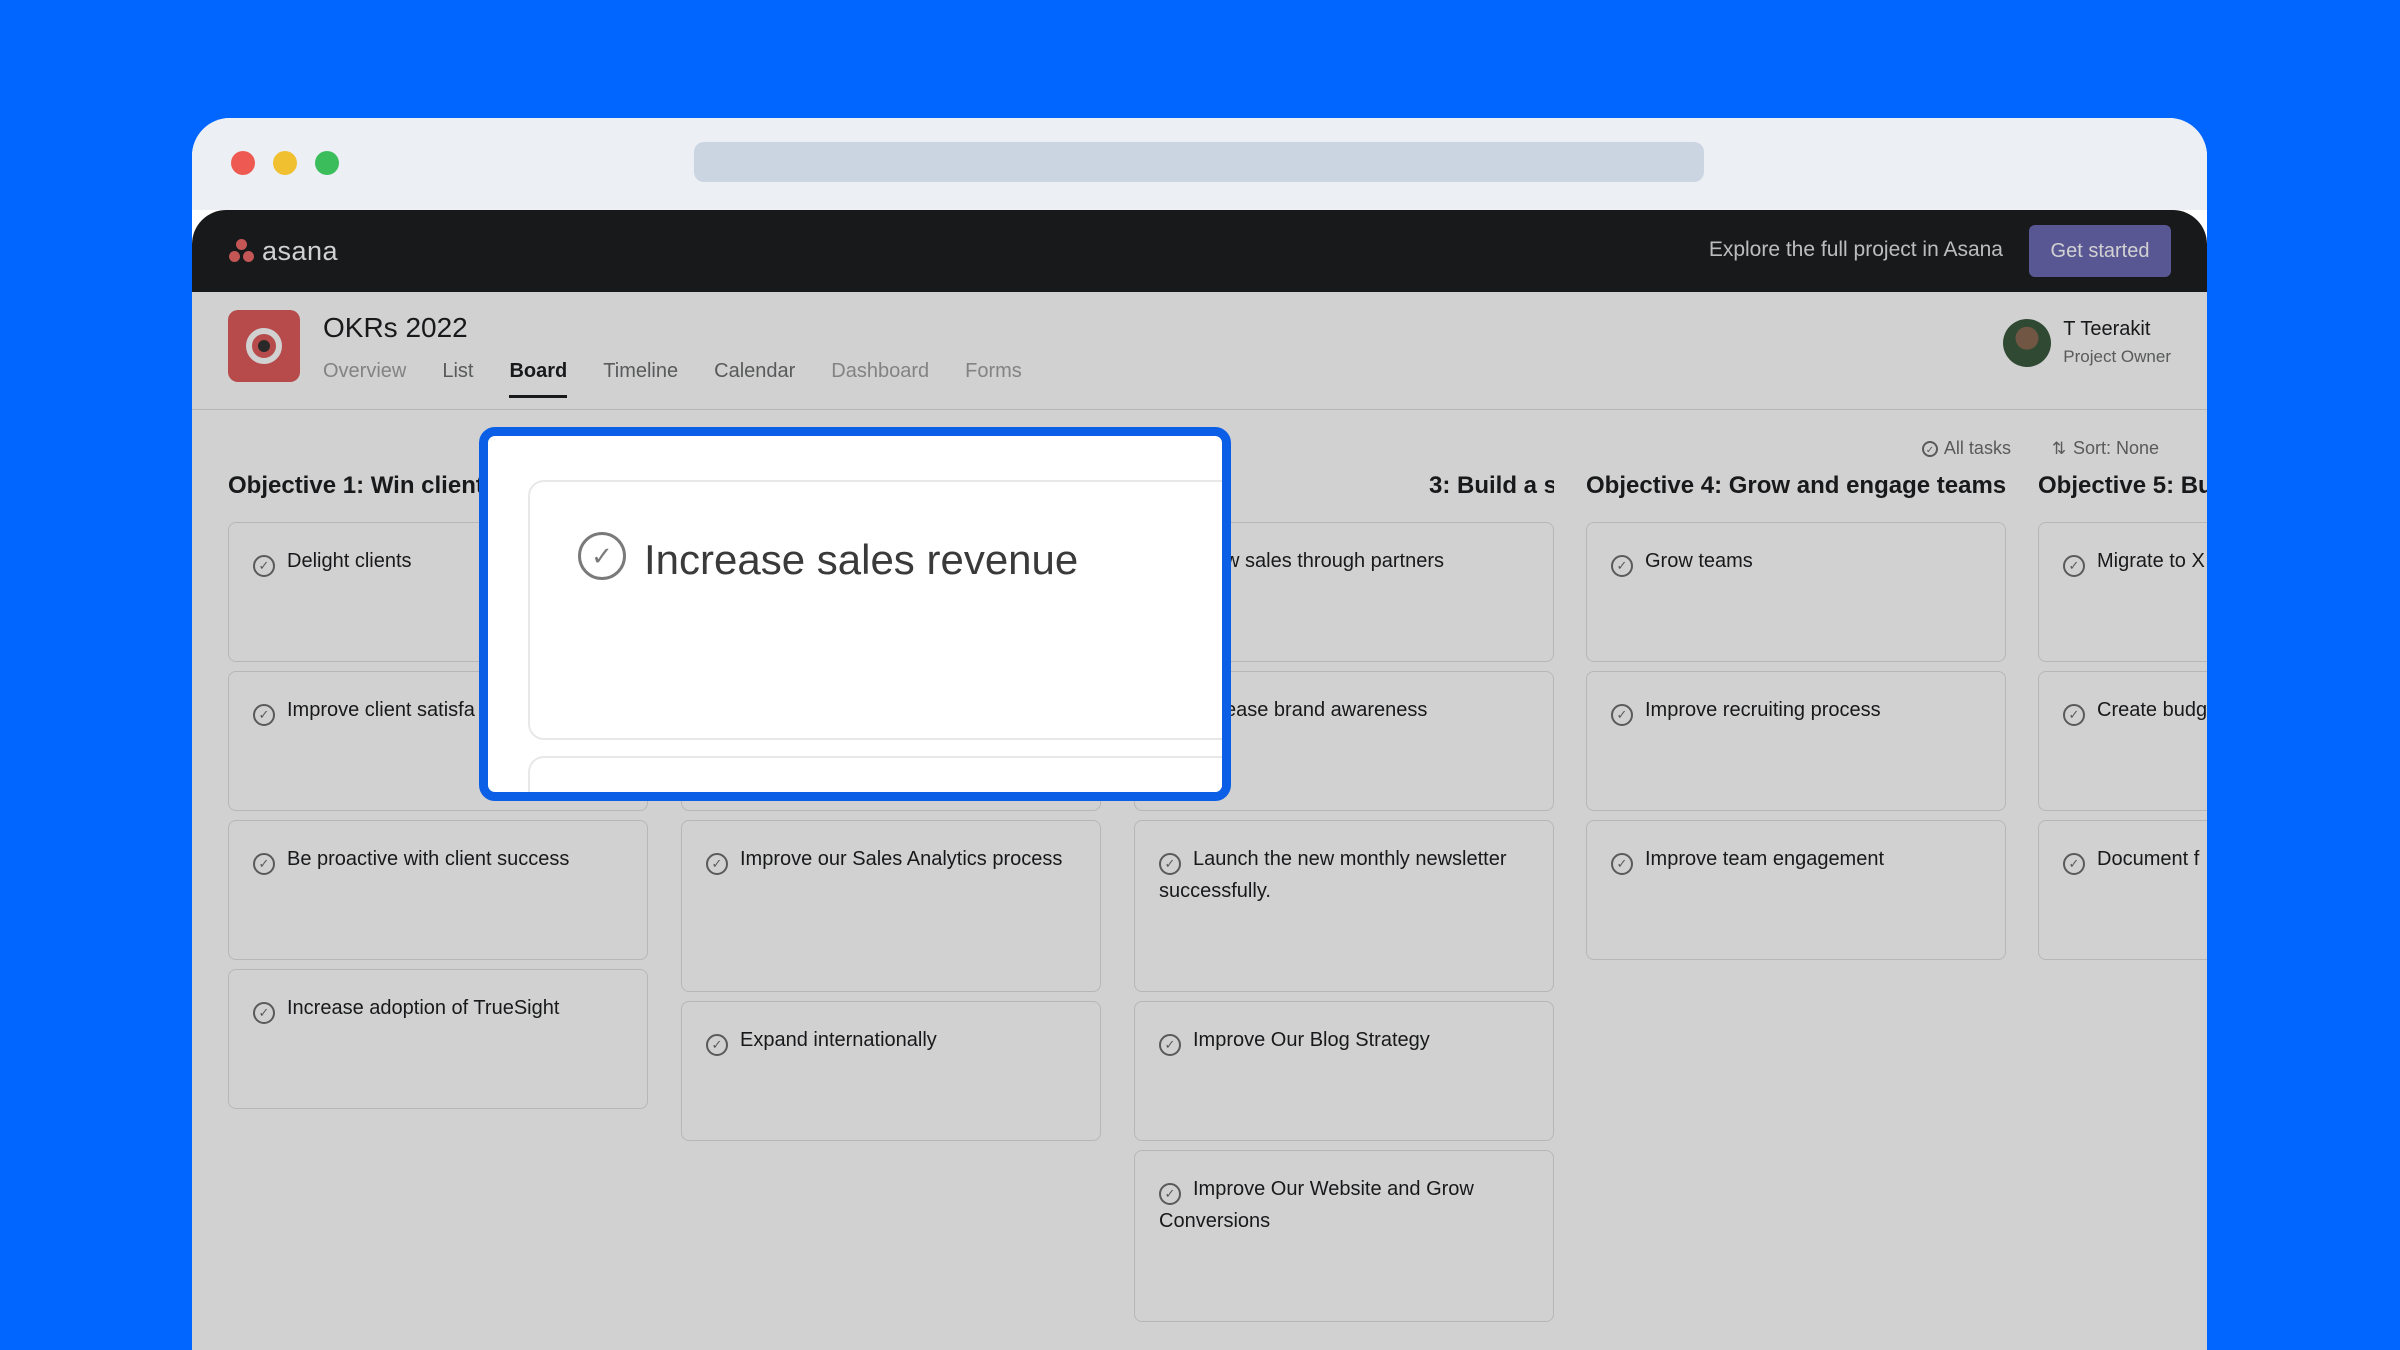 The height and width of the screenshot is (1350, 2400). Describe the element at coordinates (327, 163) in the screenshot. I see `maximize-window-icon` at that location.